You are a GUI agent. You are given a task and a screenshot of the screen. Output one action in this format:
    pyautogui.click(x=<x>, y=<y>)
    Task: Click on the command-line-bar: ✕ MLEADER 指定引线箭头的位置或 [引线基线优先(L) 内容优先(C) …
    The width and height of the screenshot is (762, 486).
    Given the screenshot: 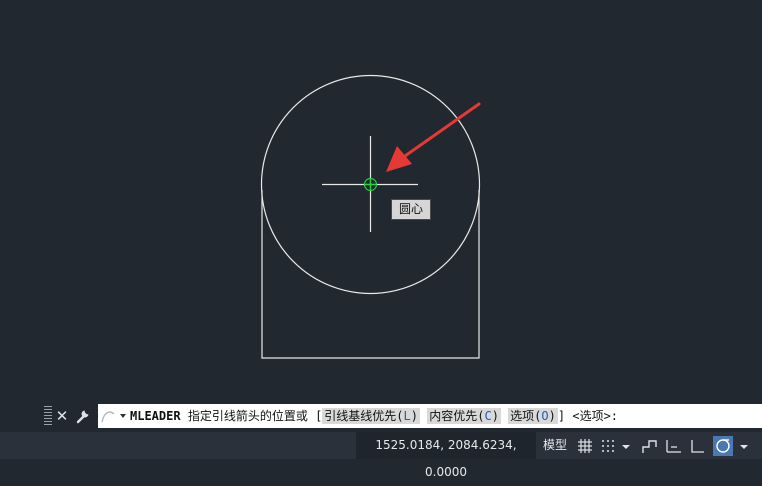 What is the action you would take?
    pyautogui.click(x=381, y=416)
    